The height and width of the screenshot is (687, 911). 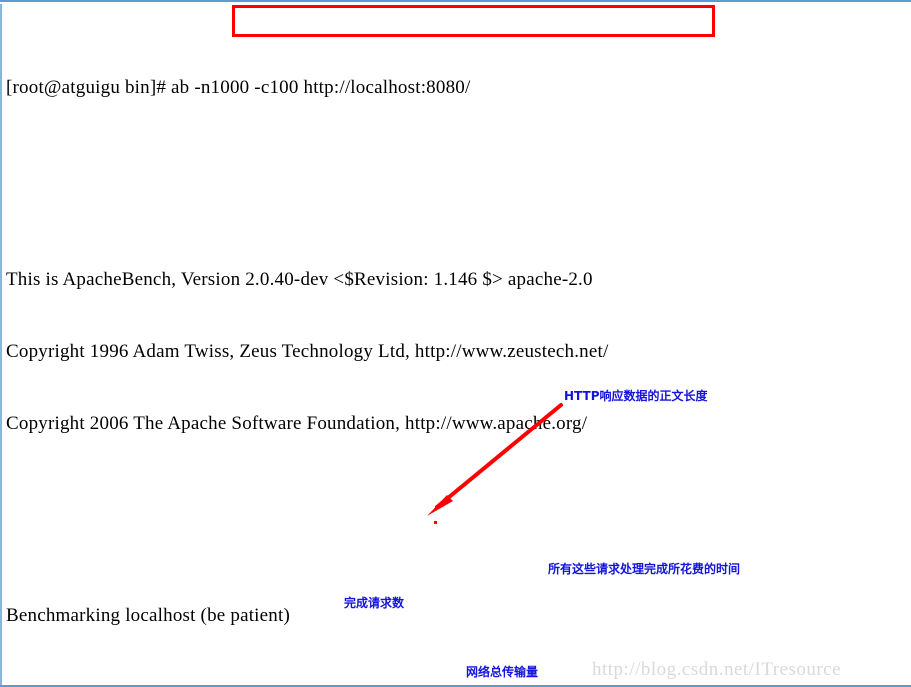 What do you see at coordinates (644, 569) in the screenshot?
I see `annotation-time-taken: 所有这些请求处理完成所花费的时间` at bounding box center [644, 569].